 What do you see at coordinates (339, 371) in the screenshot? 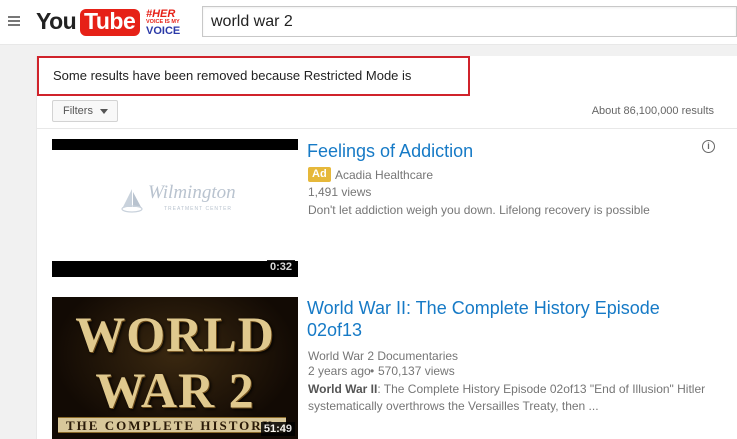
I see `upload-age: 2 years ago` at bounding box center [339, 371].